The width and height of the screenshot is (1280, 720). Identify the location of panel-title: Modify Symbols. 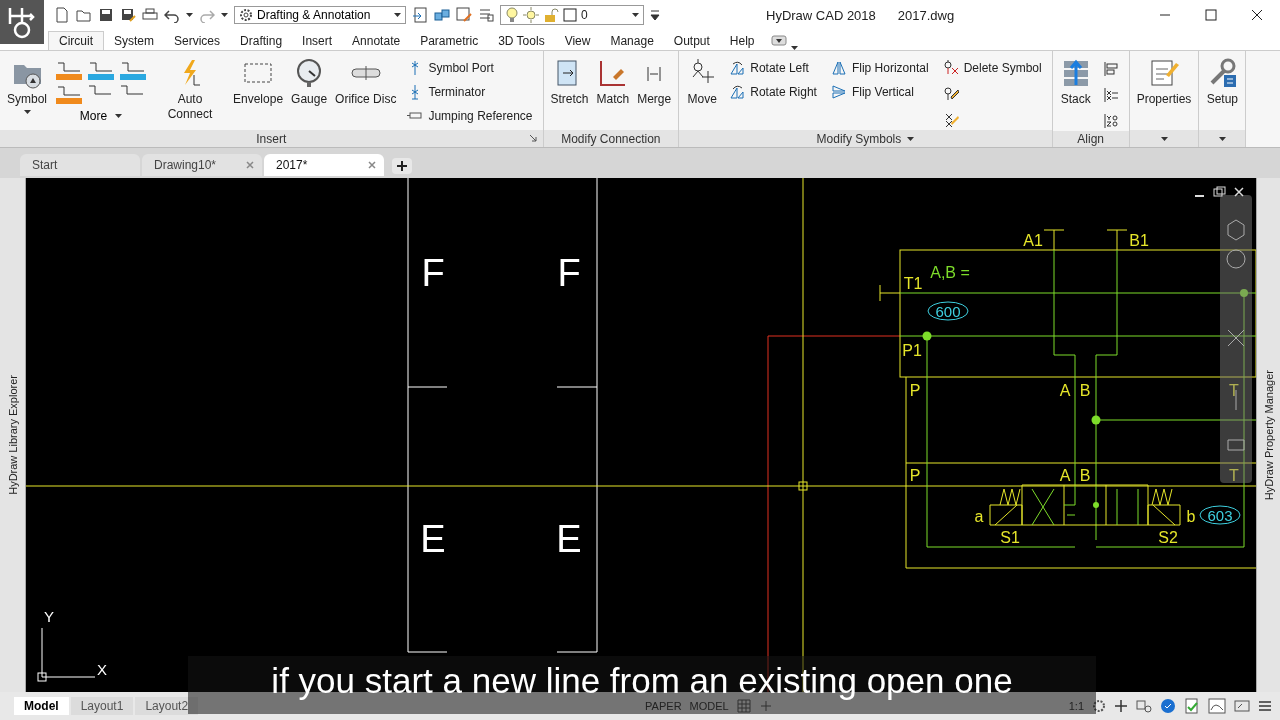
(859, 138).